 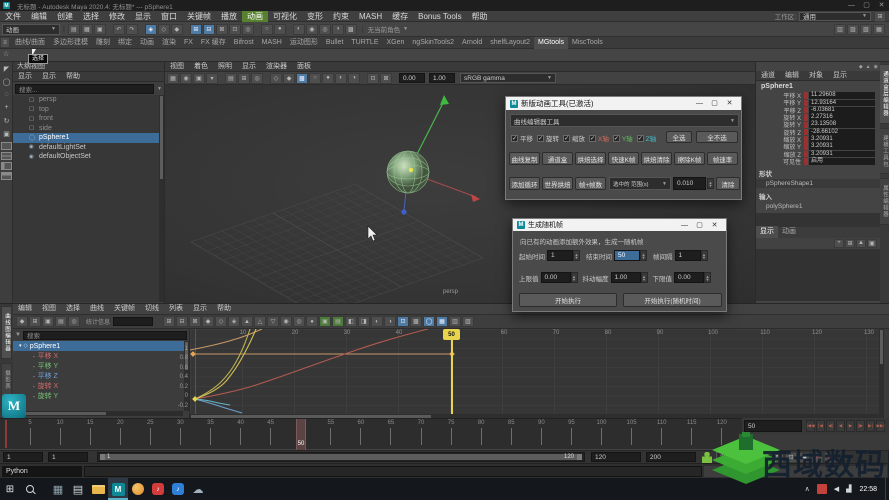 I want to click on shelf-tab: 曲线/曲面, so click(x=30, y=43).